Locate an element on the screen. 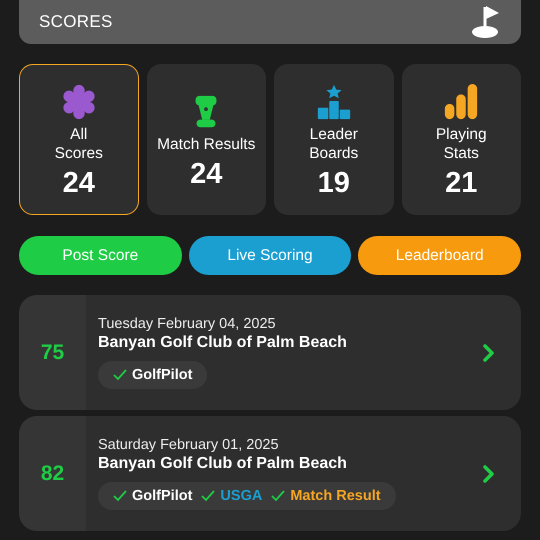 The width and height of the screenshot is (540, 540). round-date: Saturday February 01, 2025 is located at coordinates (188, 445).